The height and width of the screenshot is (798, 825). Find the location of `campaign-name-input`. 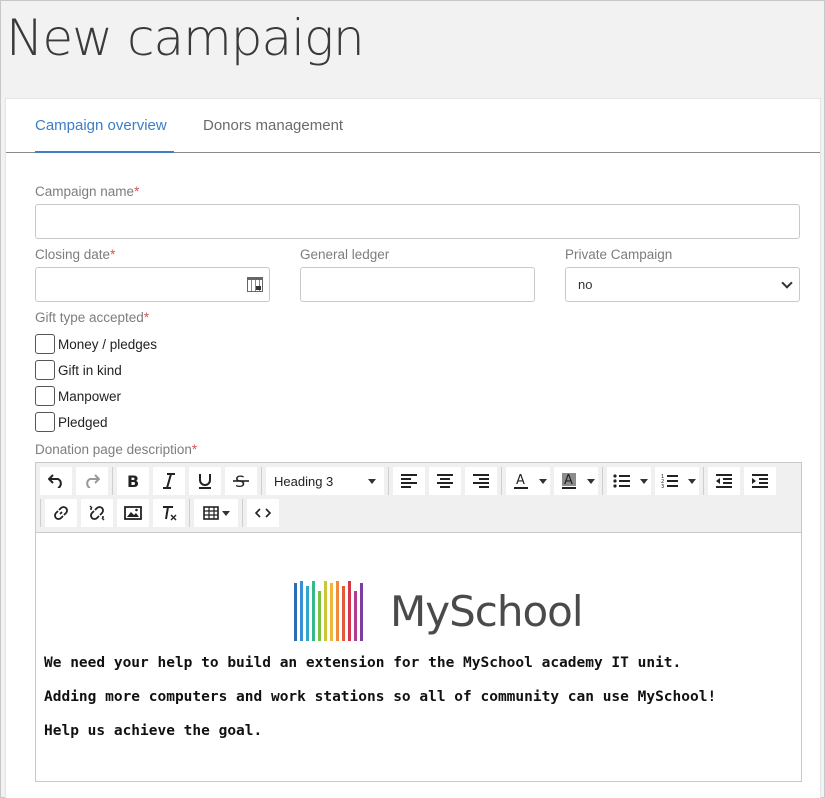

campaign-name-input is located at coordinates (417, 221).